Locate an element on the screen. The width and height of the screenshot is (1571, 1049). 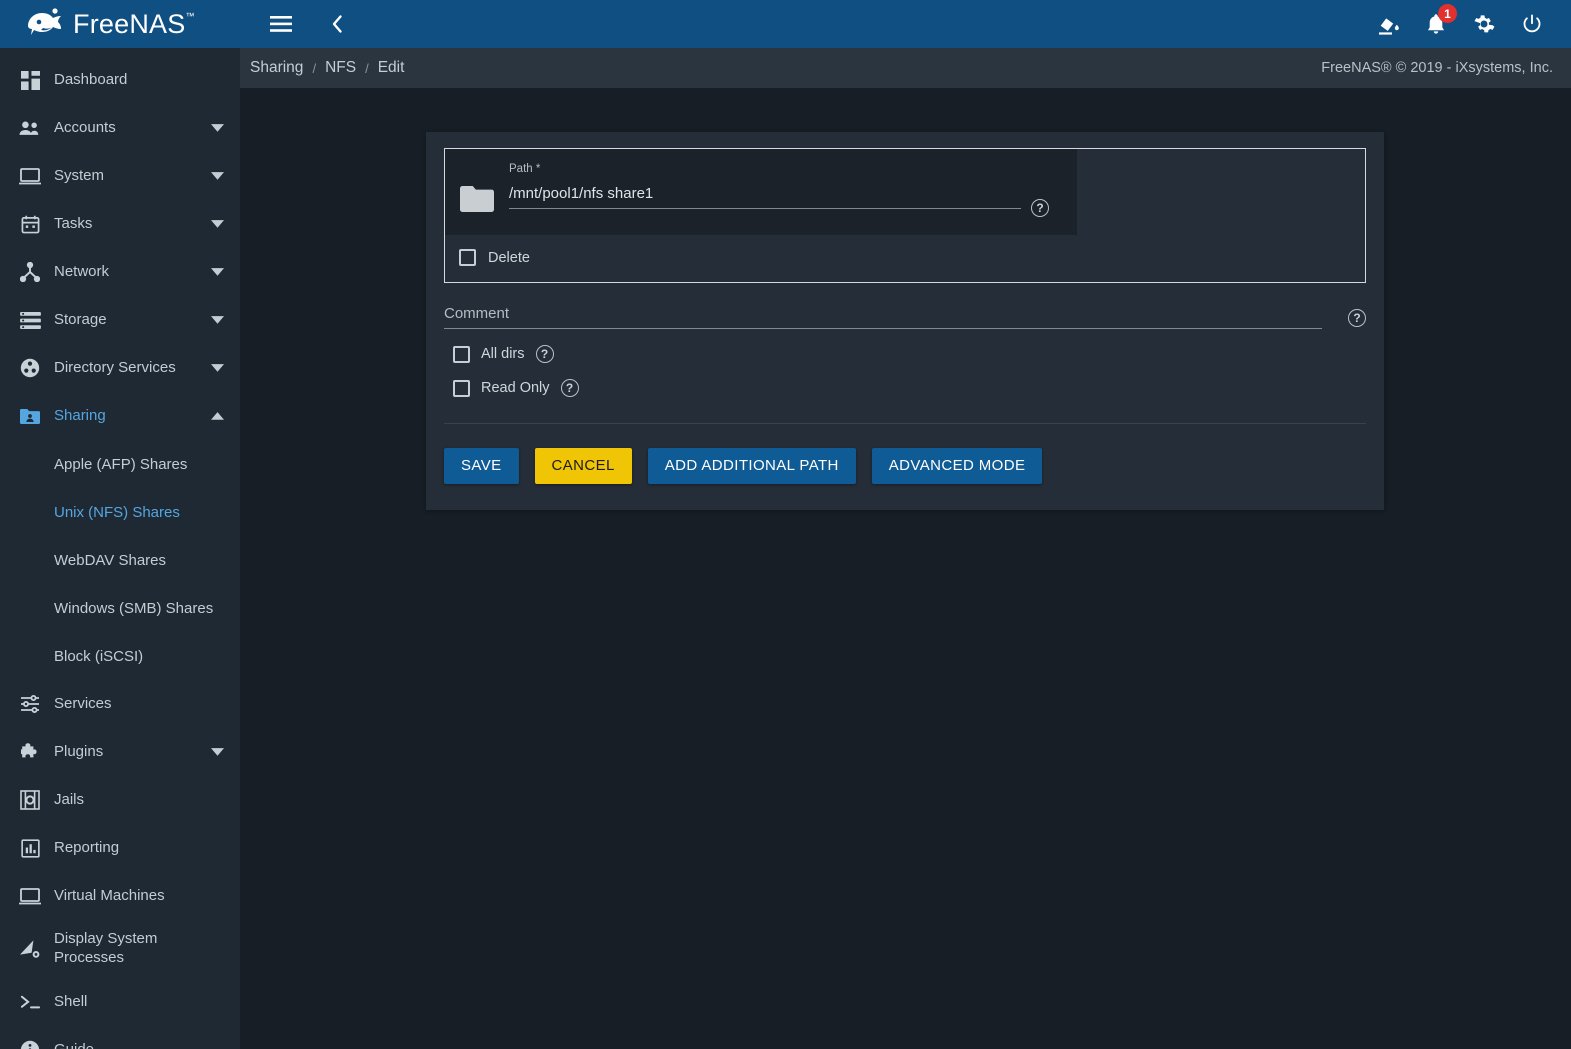
path-field: Path * is located at coordinates (770, 186).